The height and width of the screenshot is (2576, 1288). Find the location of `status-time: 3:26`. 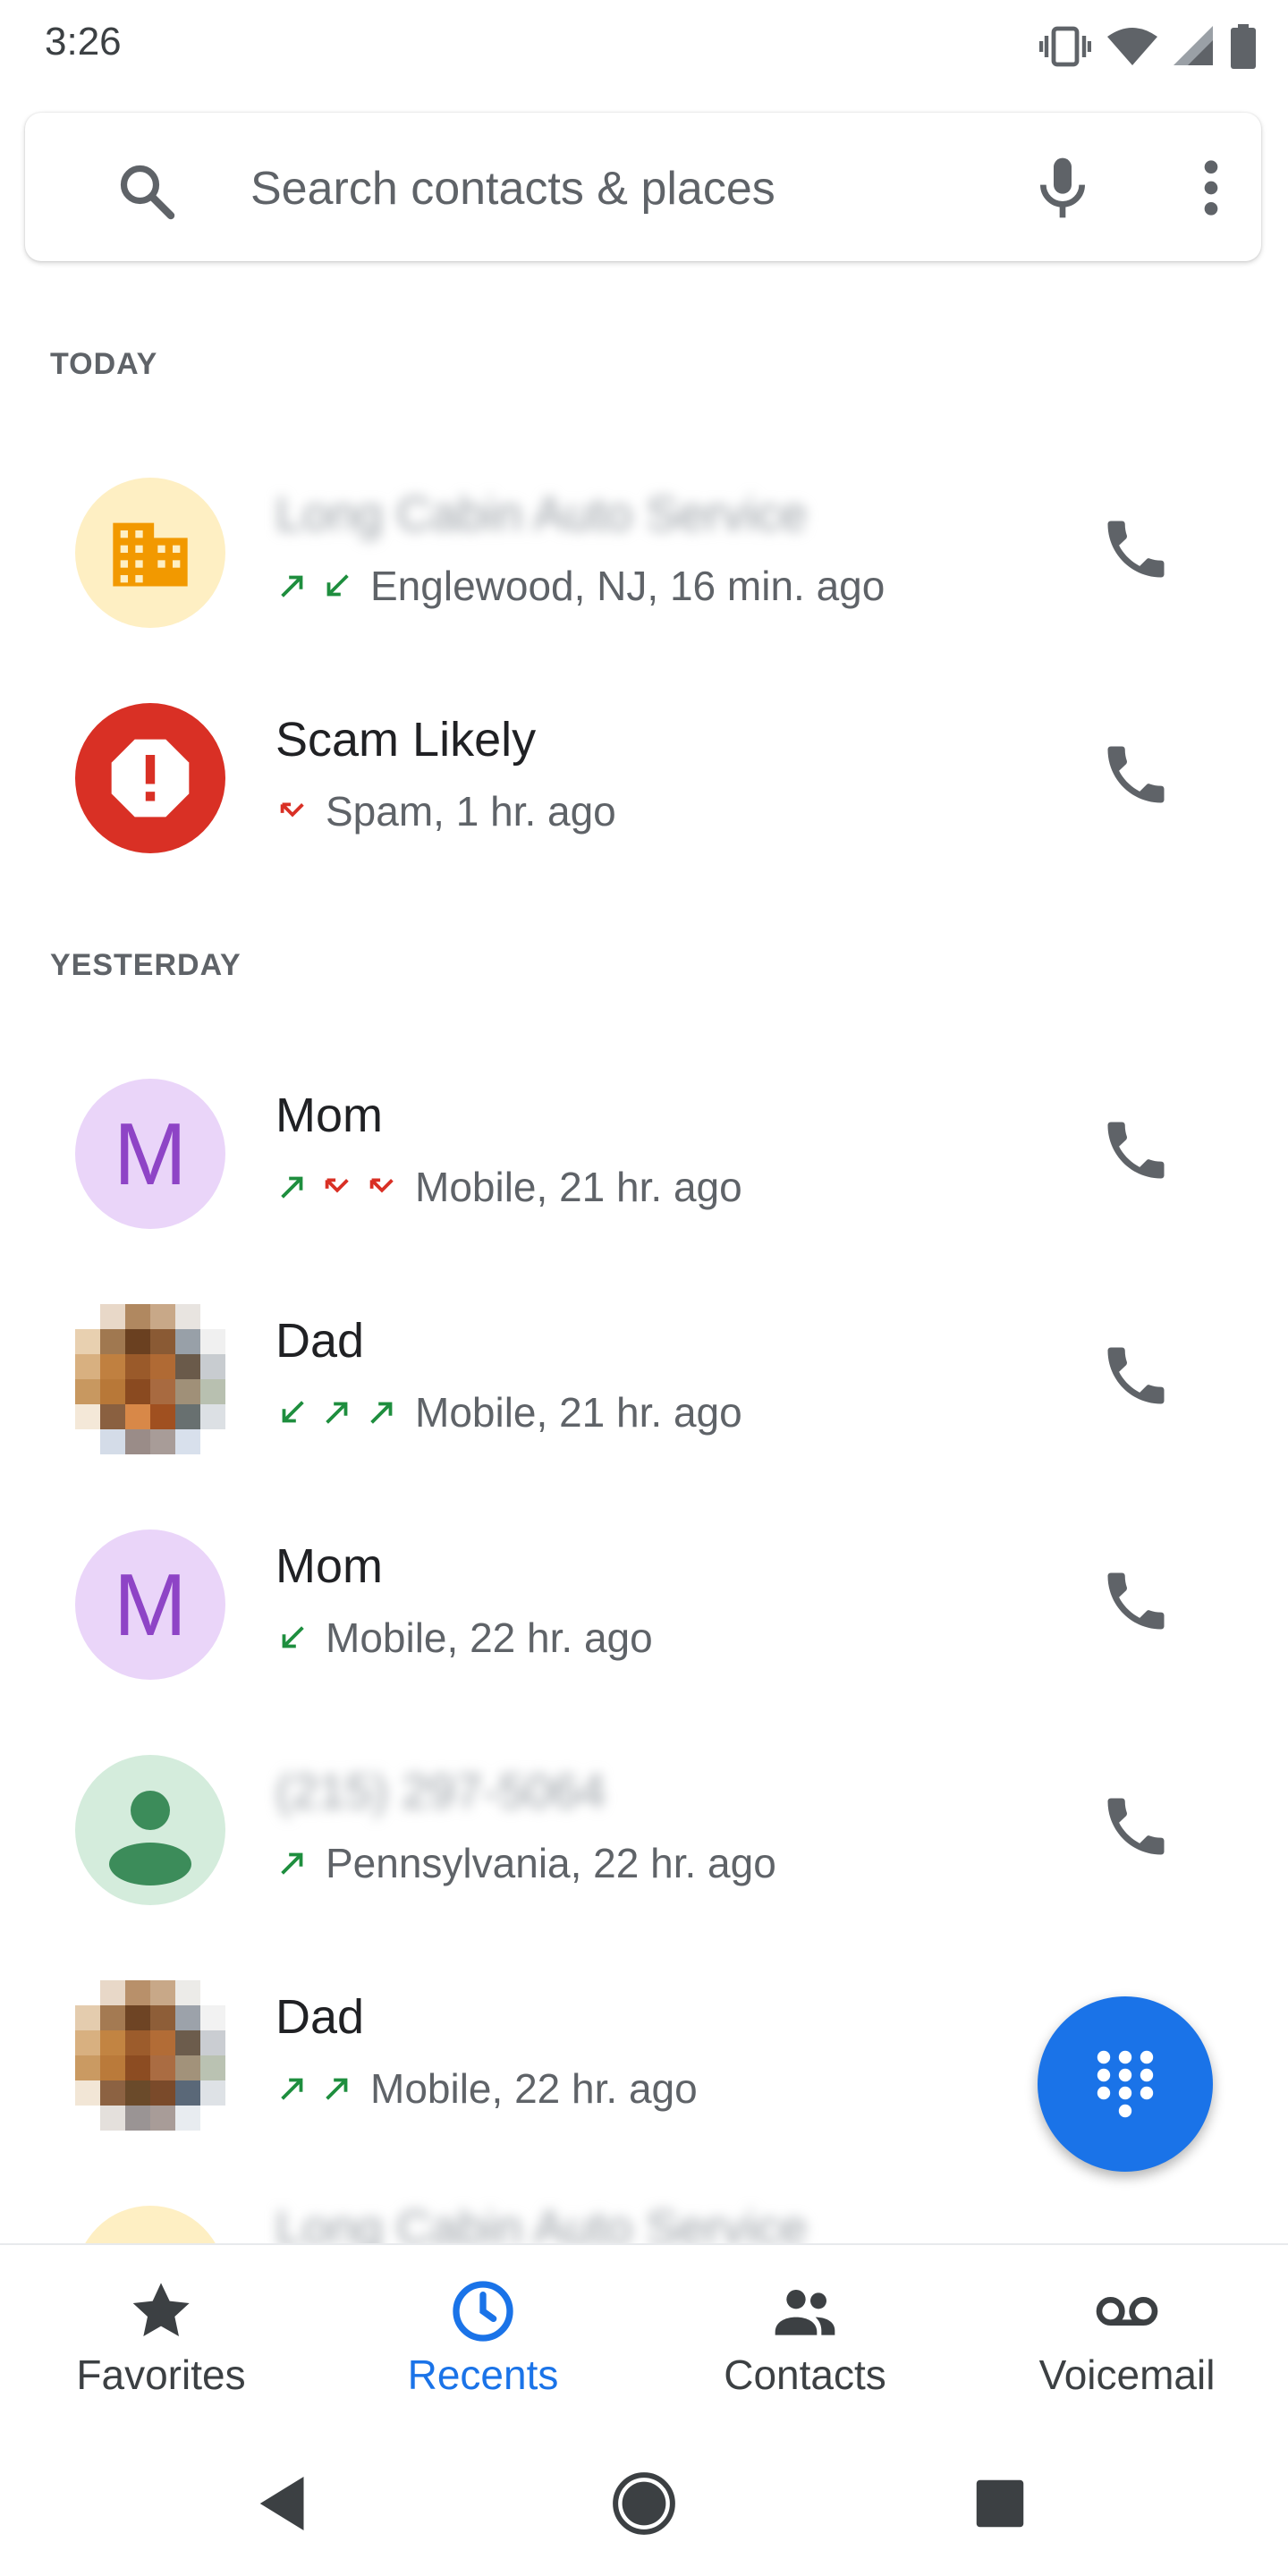

status-time: 3:26 is located at coordinates (83, 42).